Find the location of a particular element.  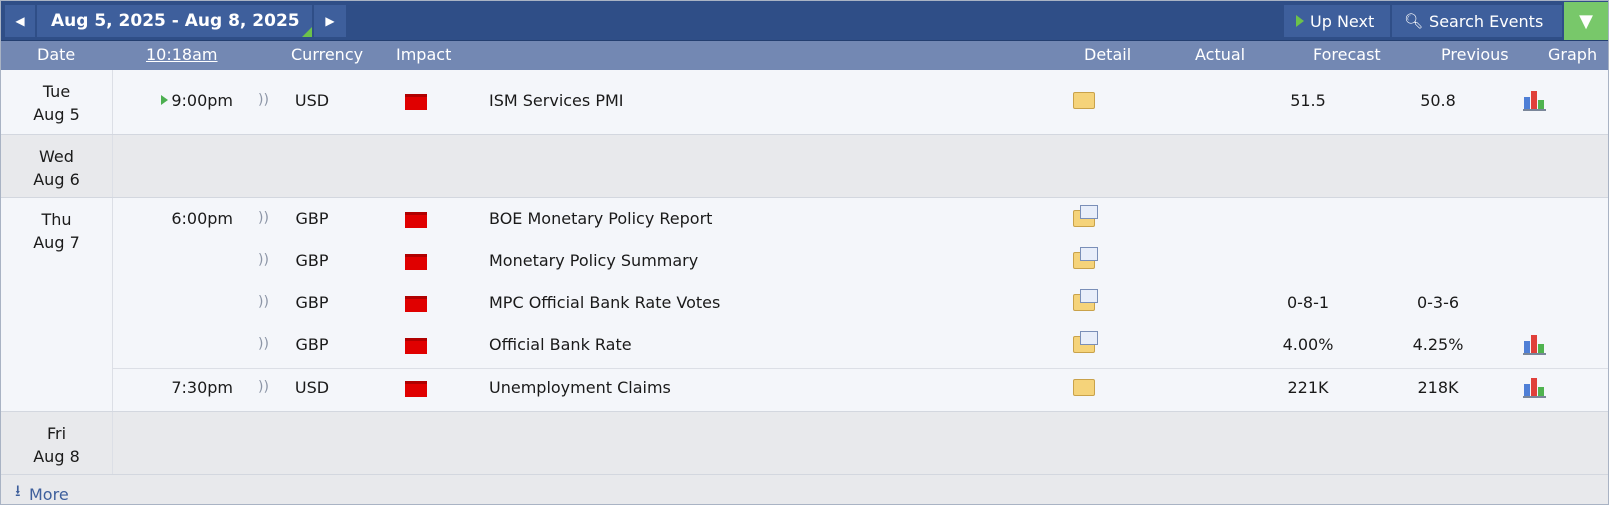

event-name: Official Bank Rate is located at coordinates (560, 344).